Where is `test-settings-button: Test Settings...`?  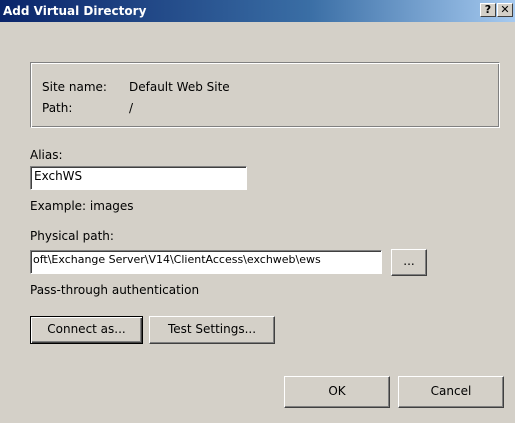
test-settings-button: Test Settings... is located at coordinates (212, 330).